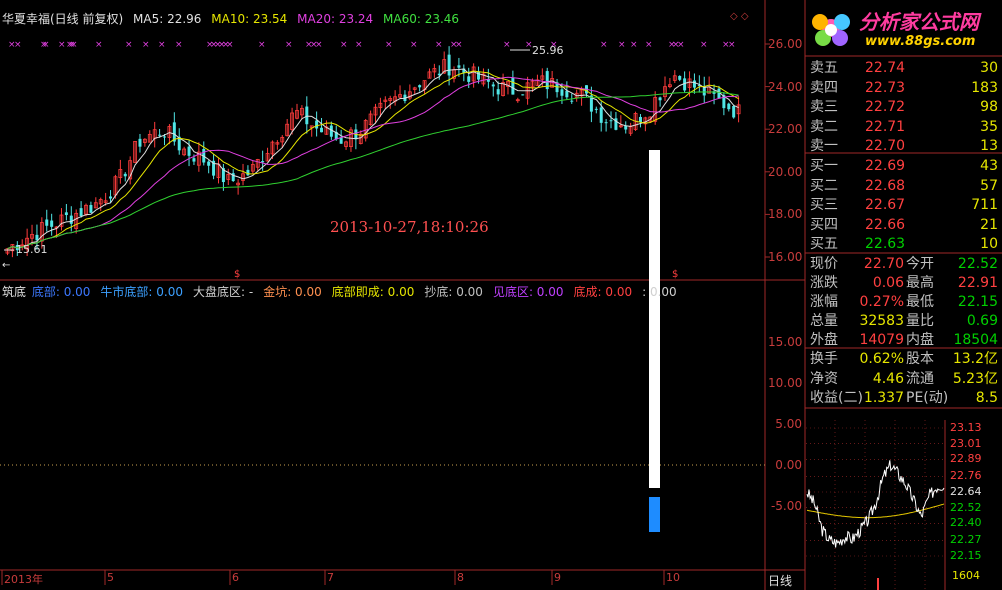 The width and height of the screenshot is (1002, 590). What do you see at coordinates (989, 166) in the screenshot?
I see `order-volume: 43` at bounding box center [989, 166].